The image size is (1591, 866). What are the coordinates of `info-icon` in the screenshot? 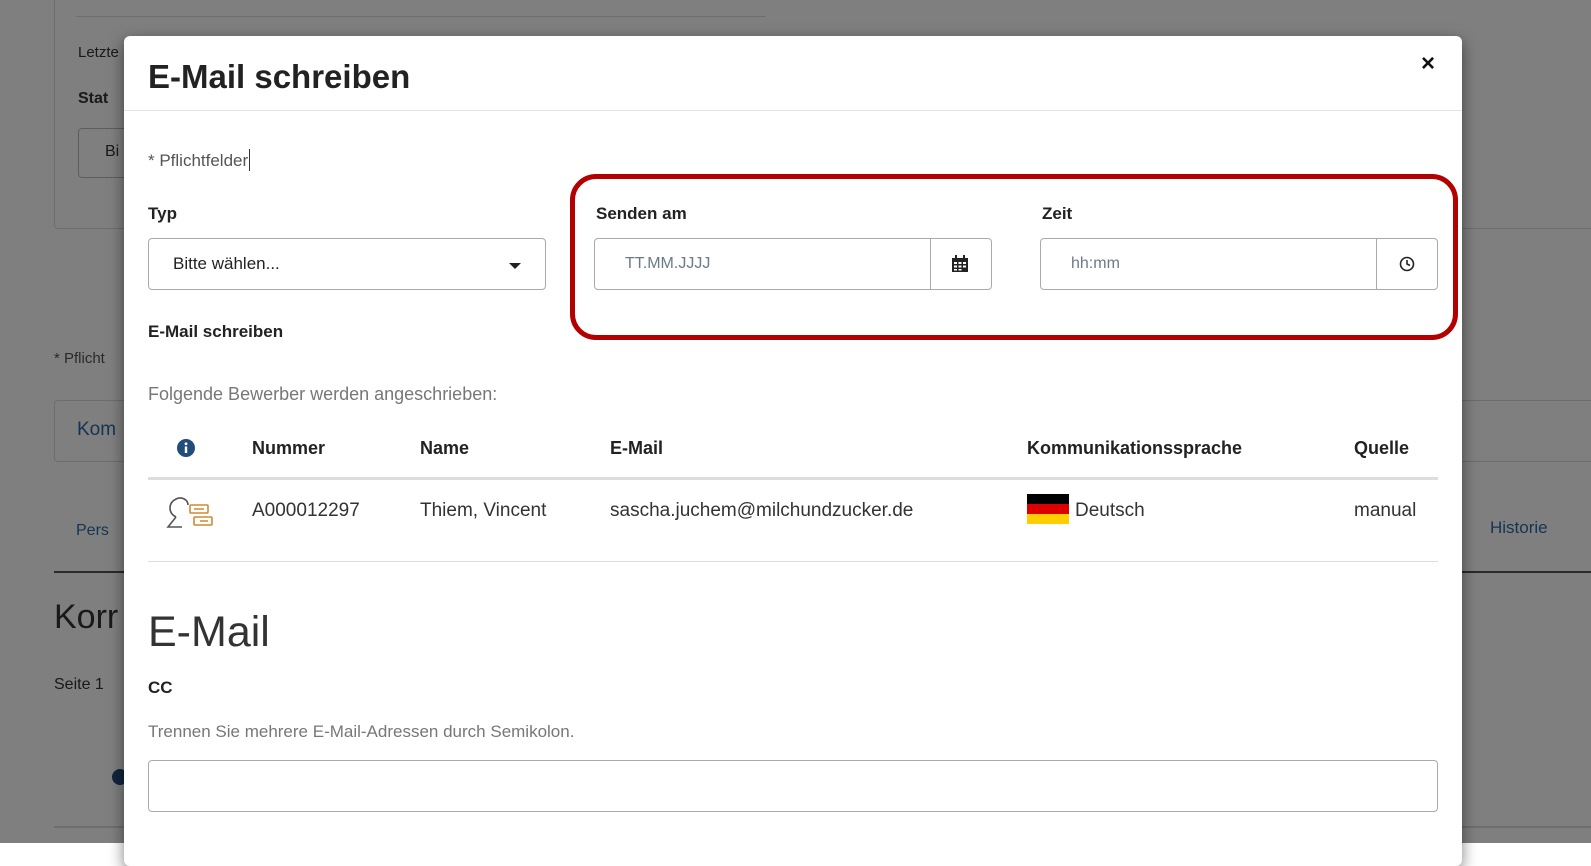 It's located at (186, 448).